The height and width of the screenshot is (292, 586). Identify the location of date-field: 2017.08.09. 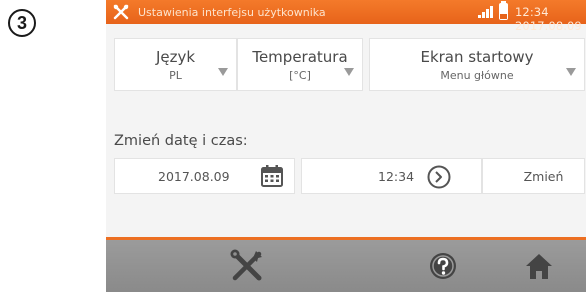
(204, 176).